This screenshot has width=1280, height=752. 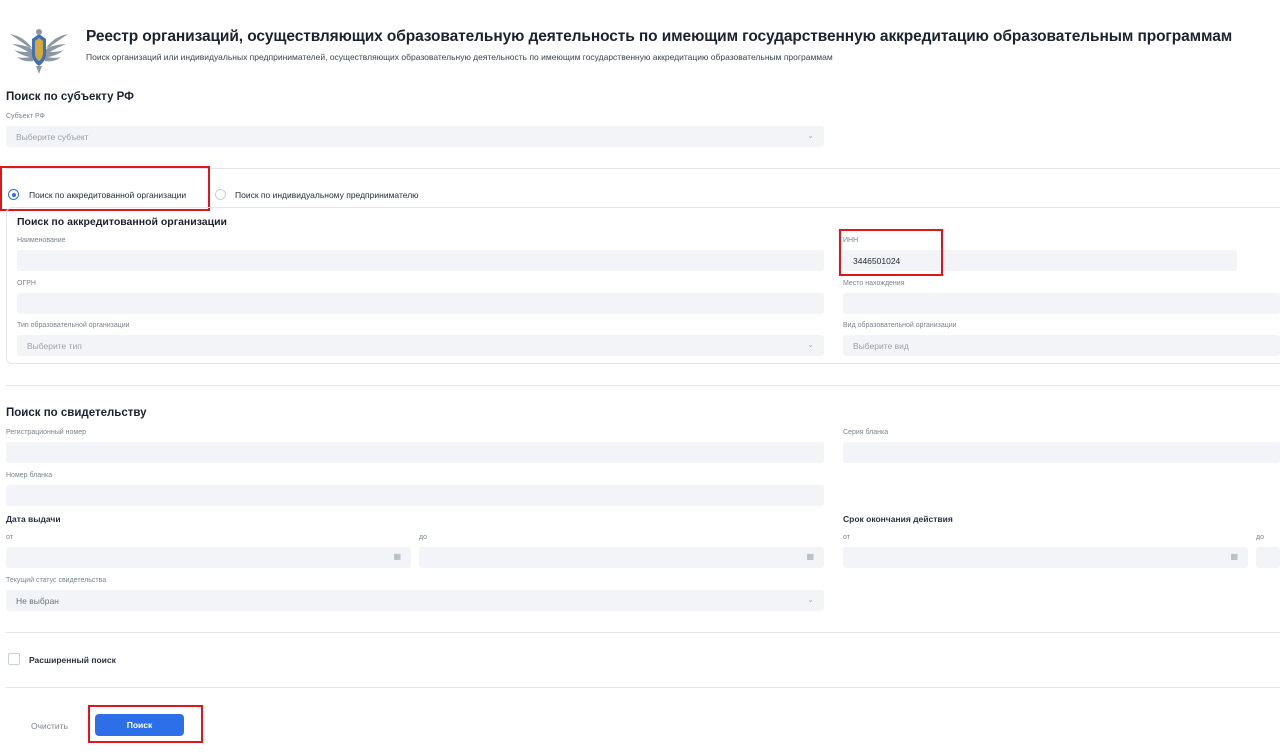 I want to click on org-type-label: Тип образовательной организации, so click(x=73, y=325).